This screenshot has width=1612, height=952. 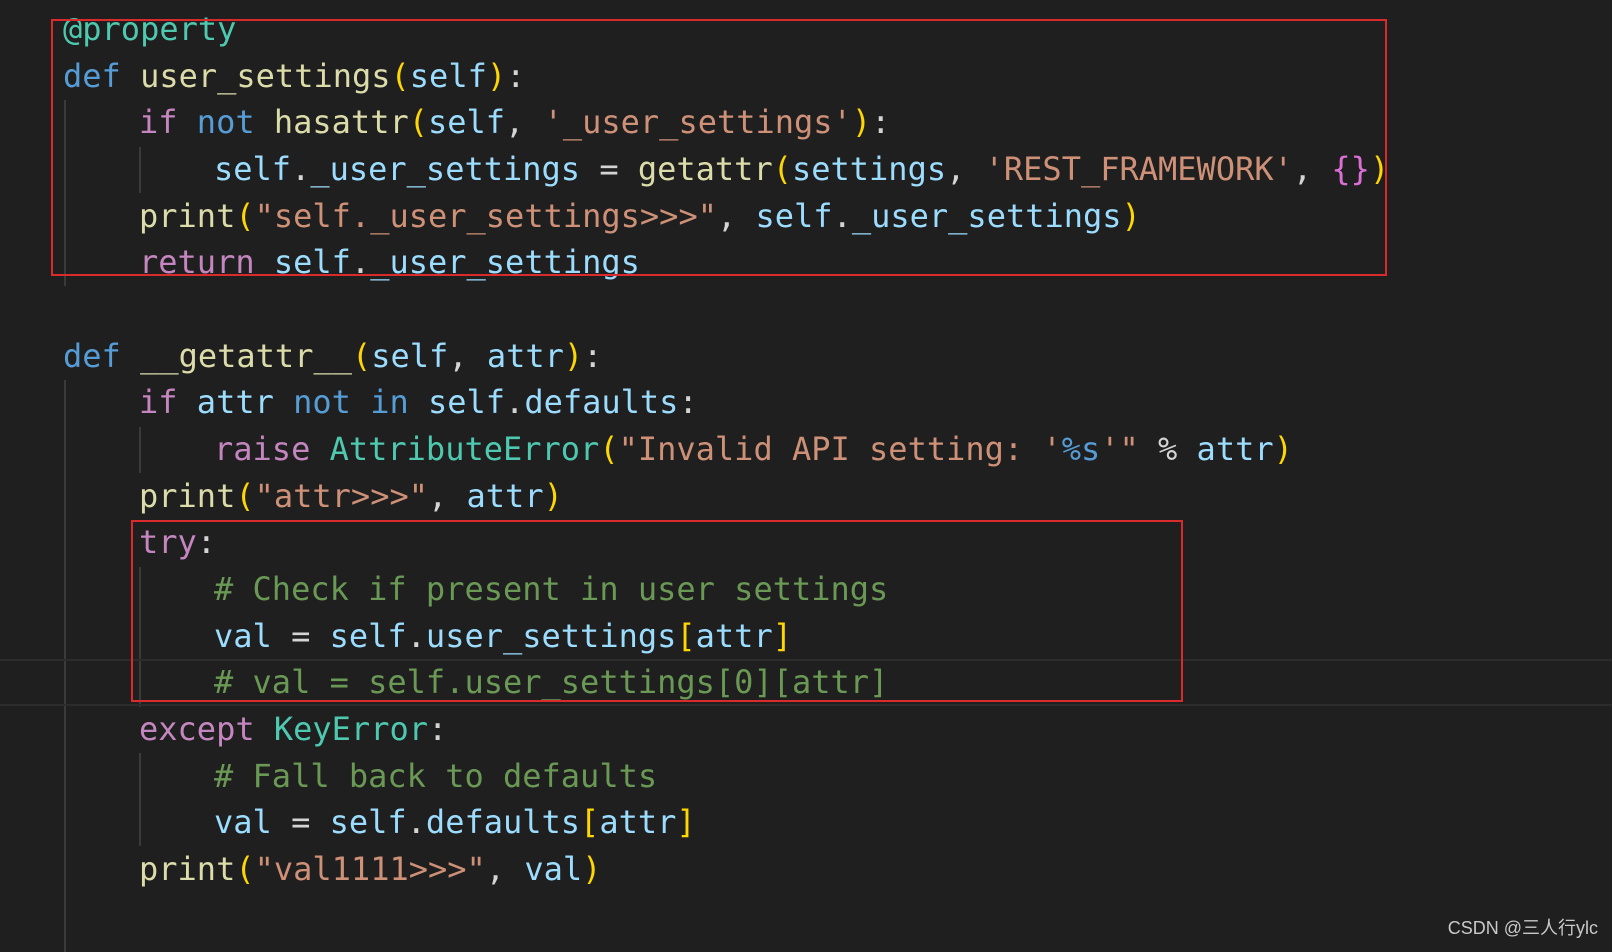 I want to click on code-token: "attr>>>", so click(x=341, y=496).